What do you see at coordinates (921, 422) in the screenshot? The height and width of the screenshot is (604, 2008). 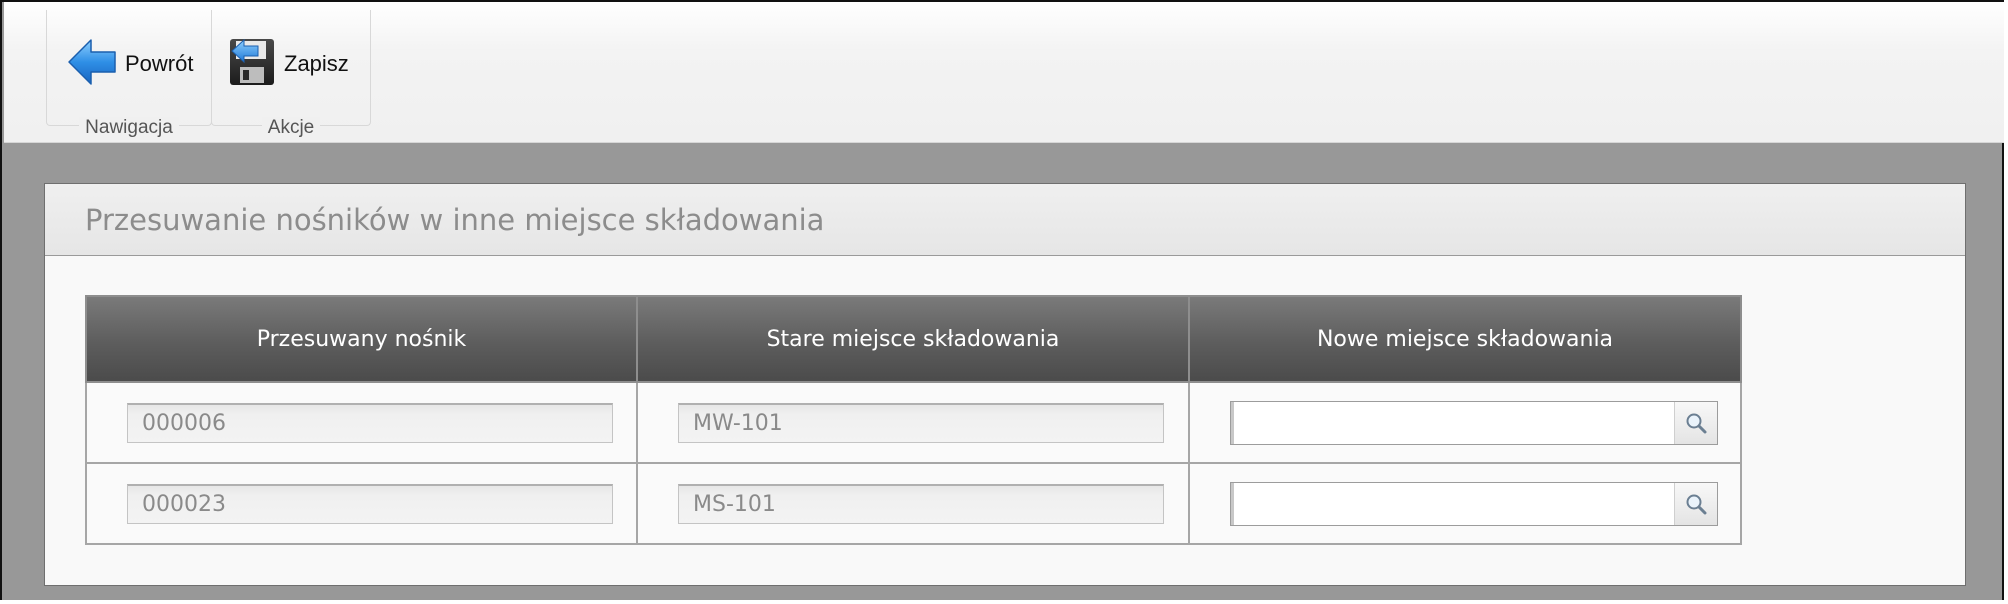 I see `old-location-field: MW-101` at bounding box center [921, 422].